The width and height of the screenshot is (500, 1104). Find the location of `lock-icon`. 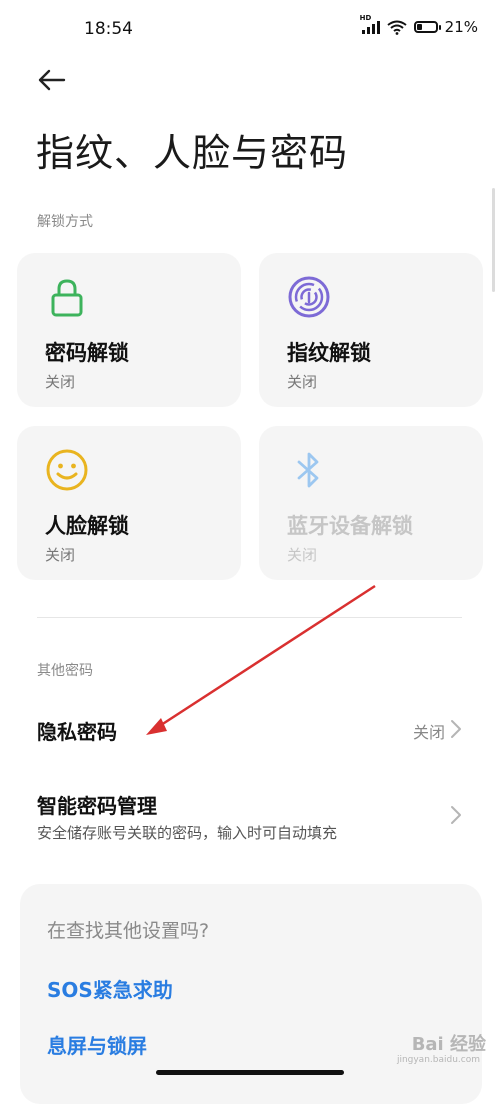

lock-icon is located at coordinates (67, 298).